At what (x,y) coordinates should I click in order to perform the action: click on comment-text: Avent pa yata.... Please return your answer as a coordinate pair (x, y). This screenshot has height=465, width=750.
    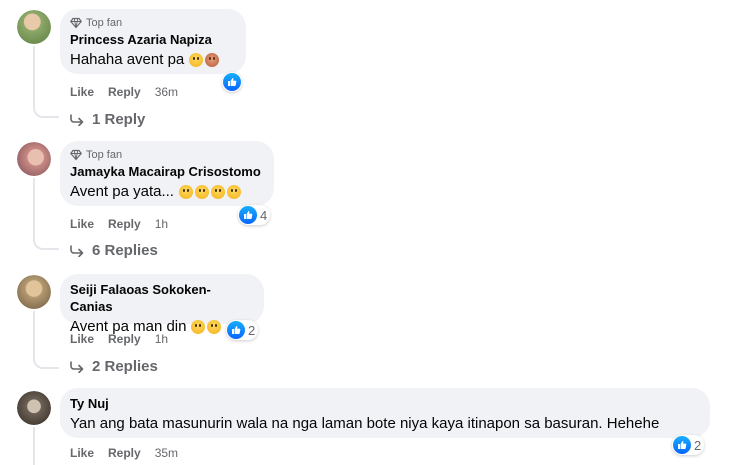
    Looking at the image, I should click on (166, 192).